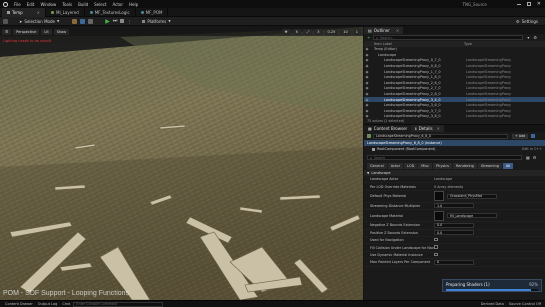  Describe the element at coordinates (528, 37) in the screenshot. I see `filter-icon: ▾` at that location.